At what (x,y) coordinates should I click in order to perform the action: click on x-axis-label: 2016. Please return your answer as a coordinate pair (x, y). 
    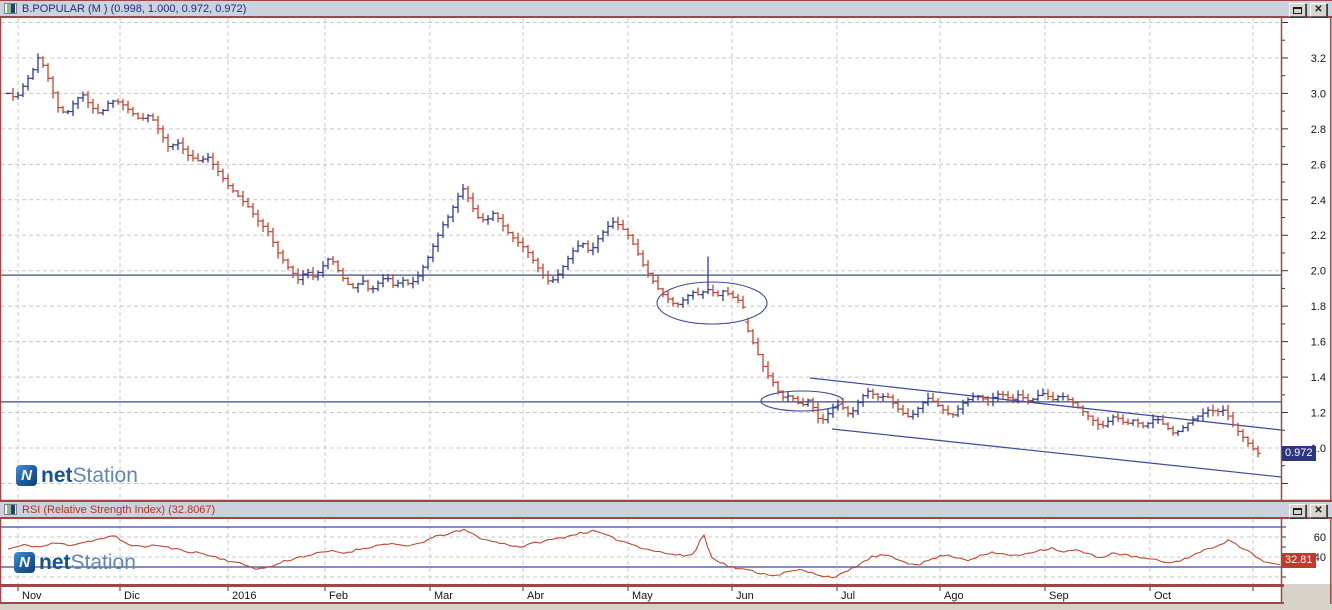
    Looking at the image, I should click on (244, 596).